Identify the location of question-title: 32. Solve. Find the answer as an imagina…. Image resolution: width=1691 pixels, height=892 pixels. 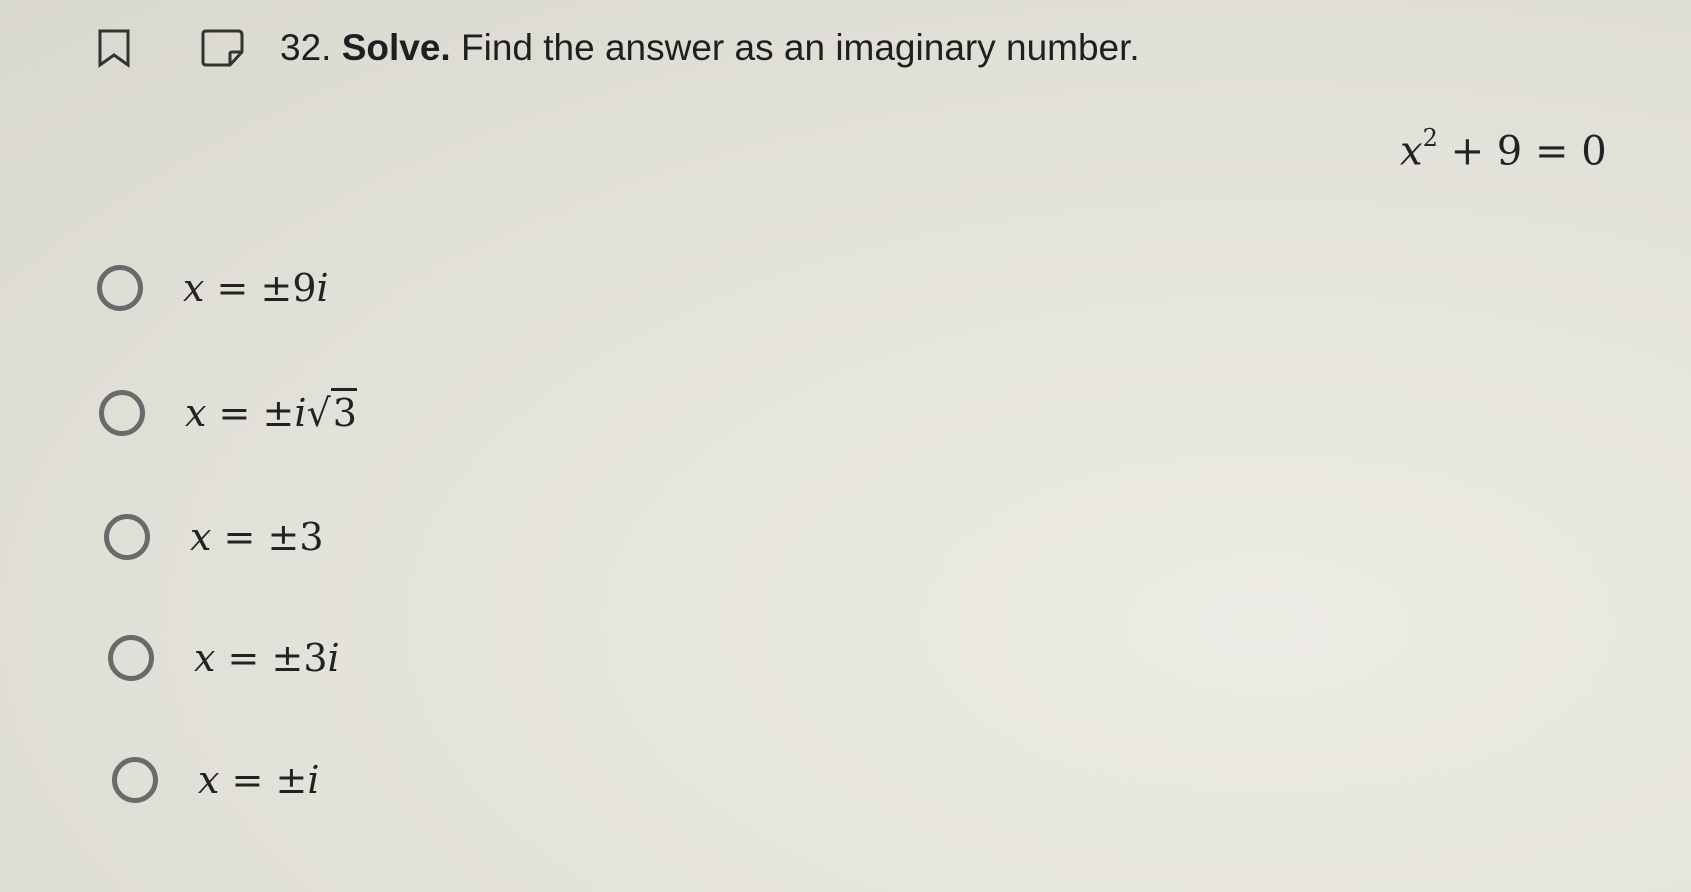
(710, 48).